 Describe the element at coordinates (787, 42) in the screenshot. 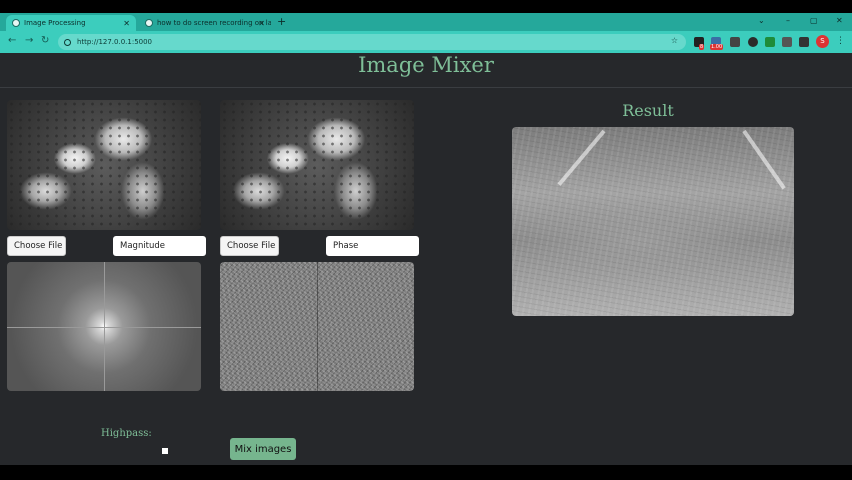

I see `puzzle-icon` at that location.